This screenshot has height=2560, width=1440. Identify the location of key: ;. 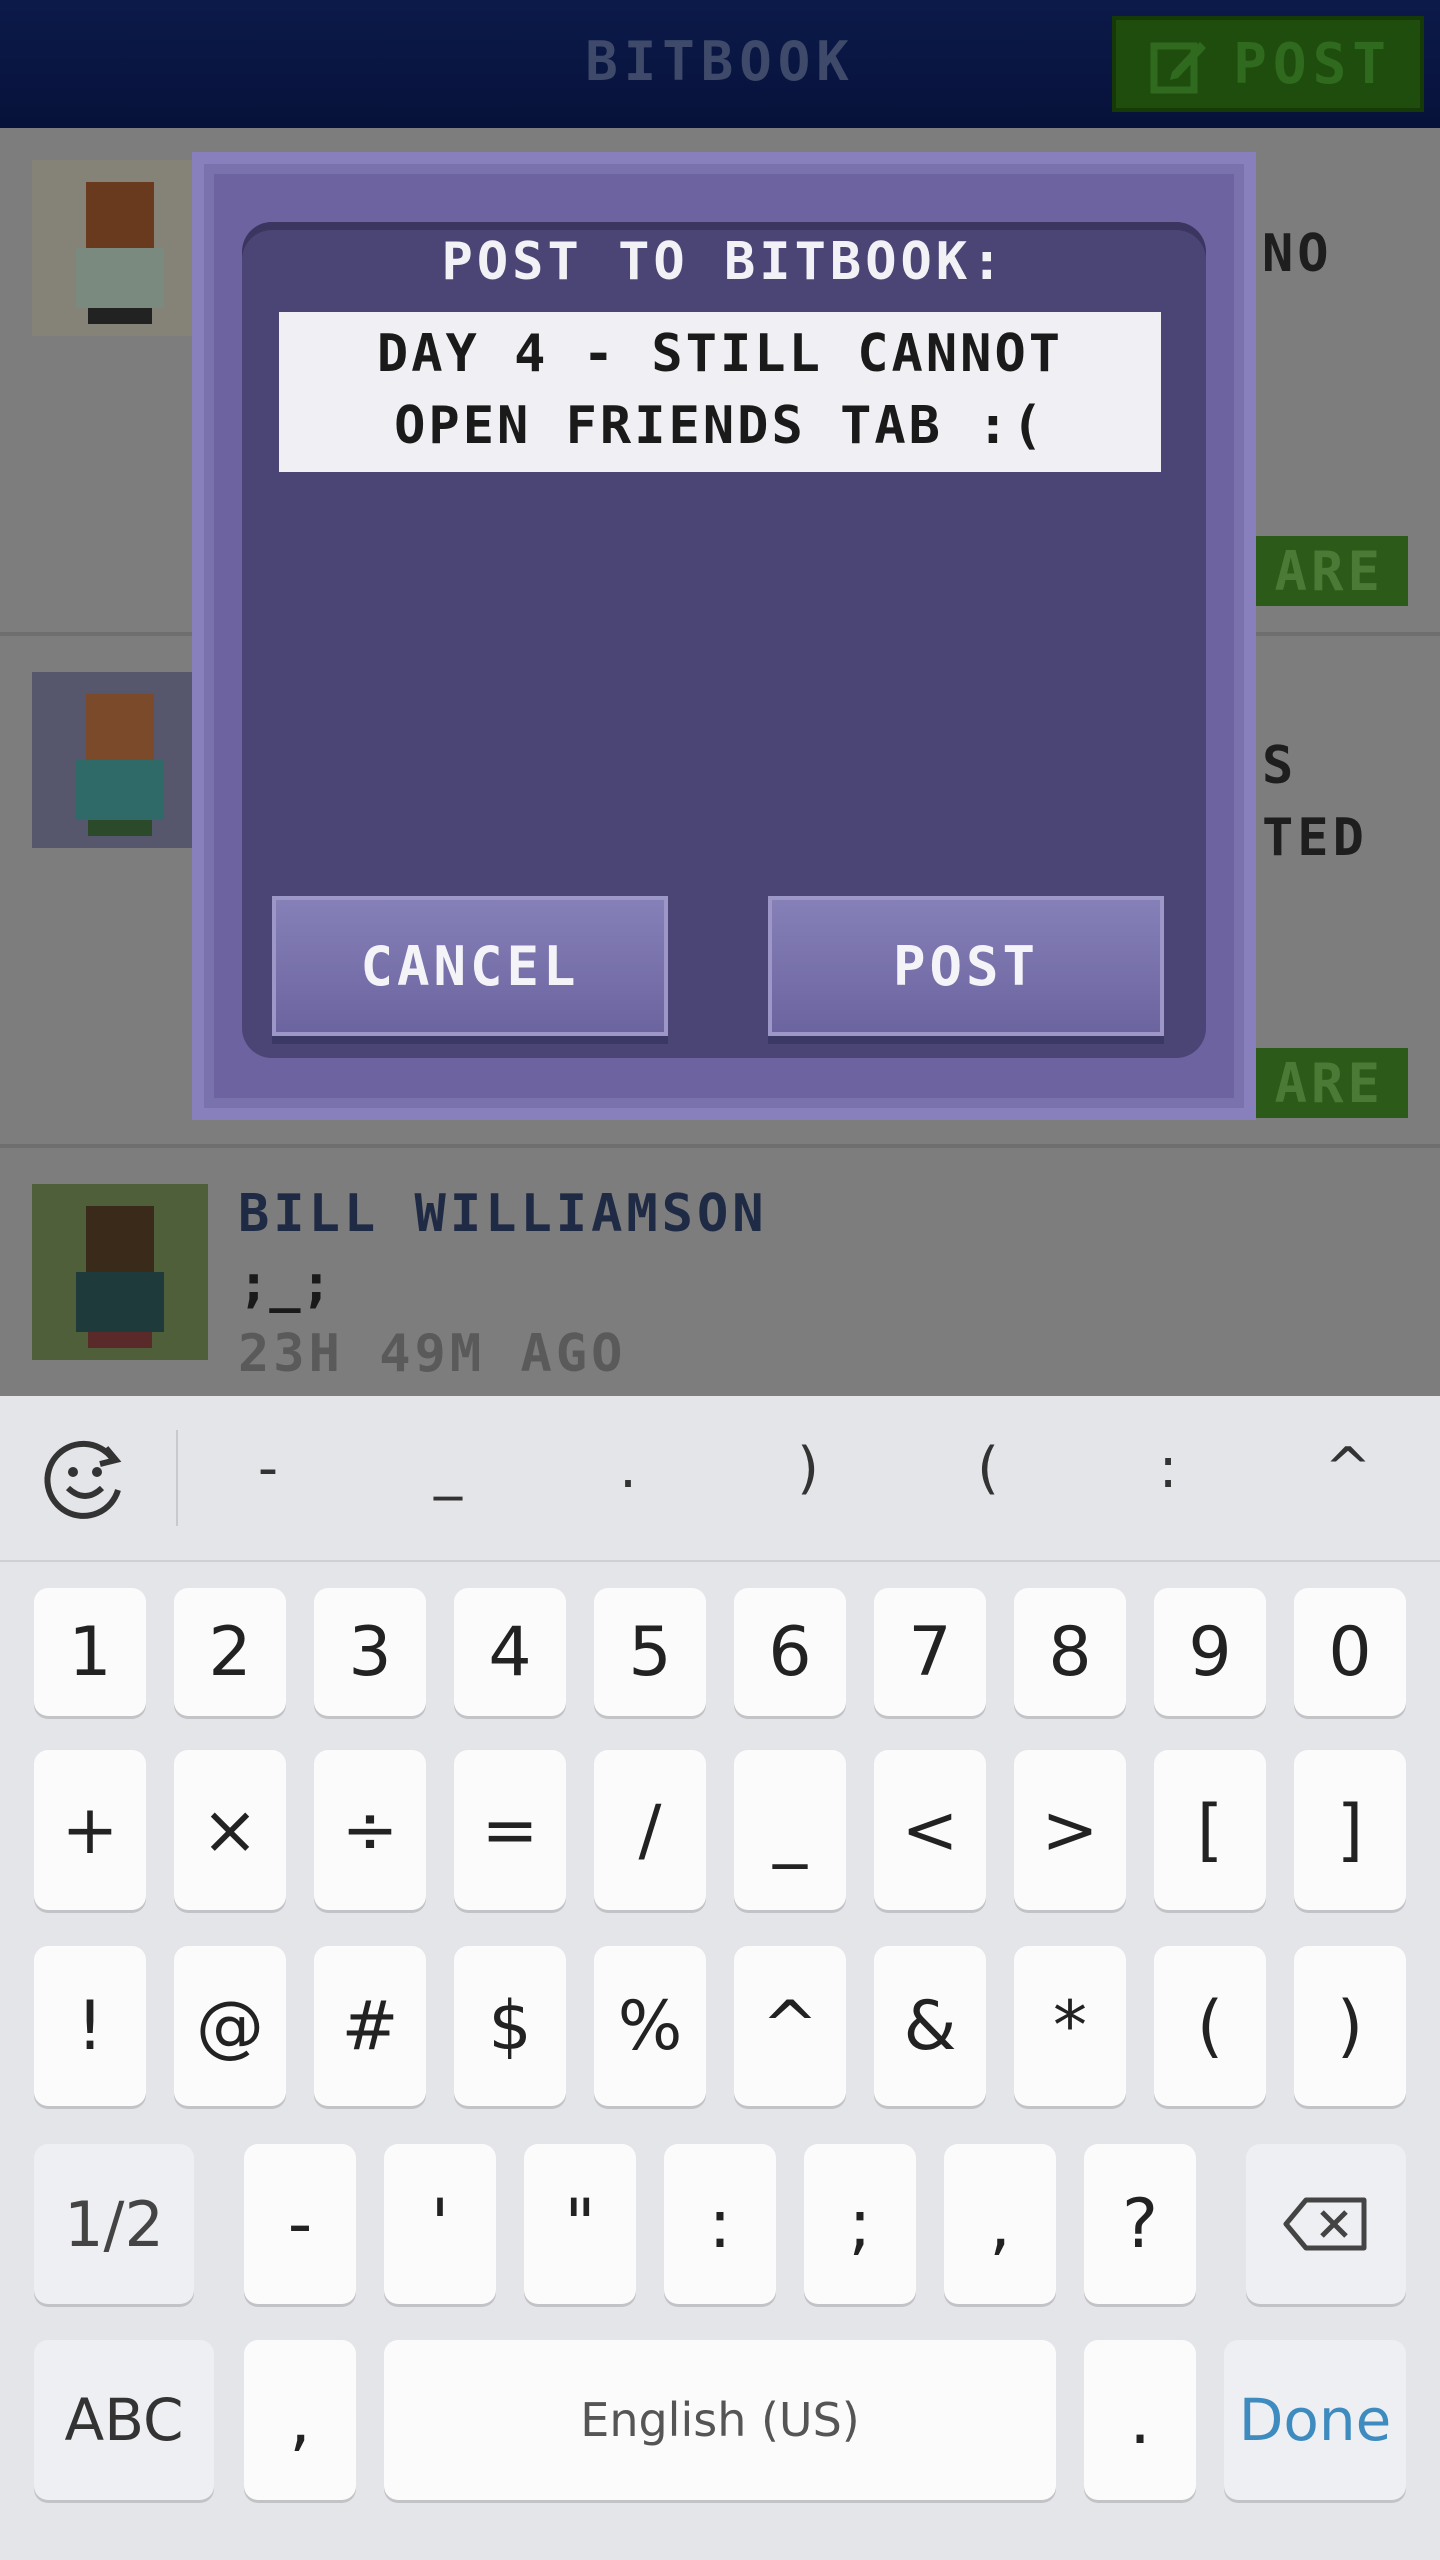
(860, 2224).